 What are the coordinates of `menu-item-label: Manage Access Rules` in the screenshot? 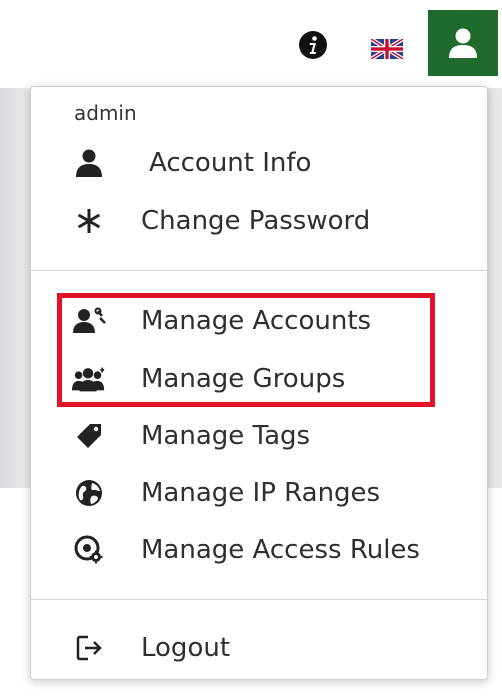 It's located at (280, 550).